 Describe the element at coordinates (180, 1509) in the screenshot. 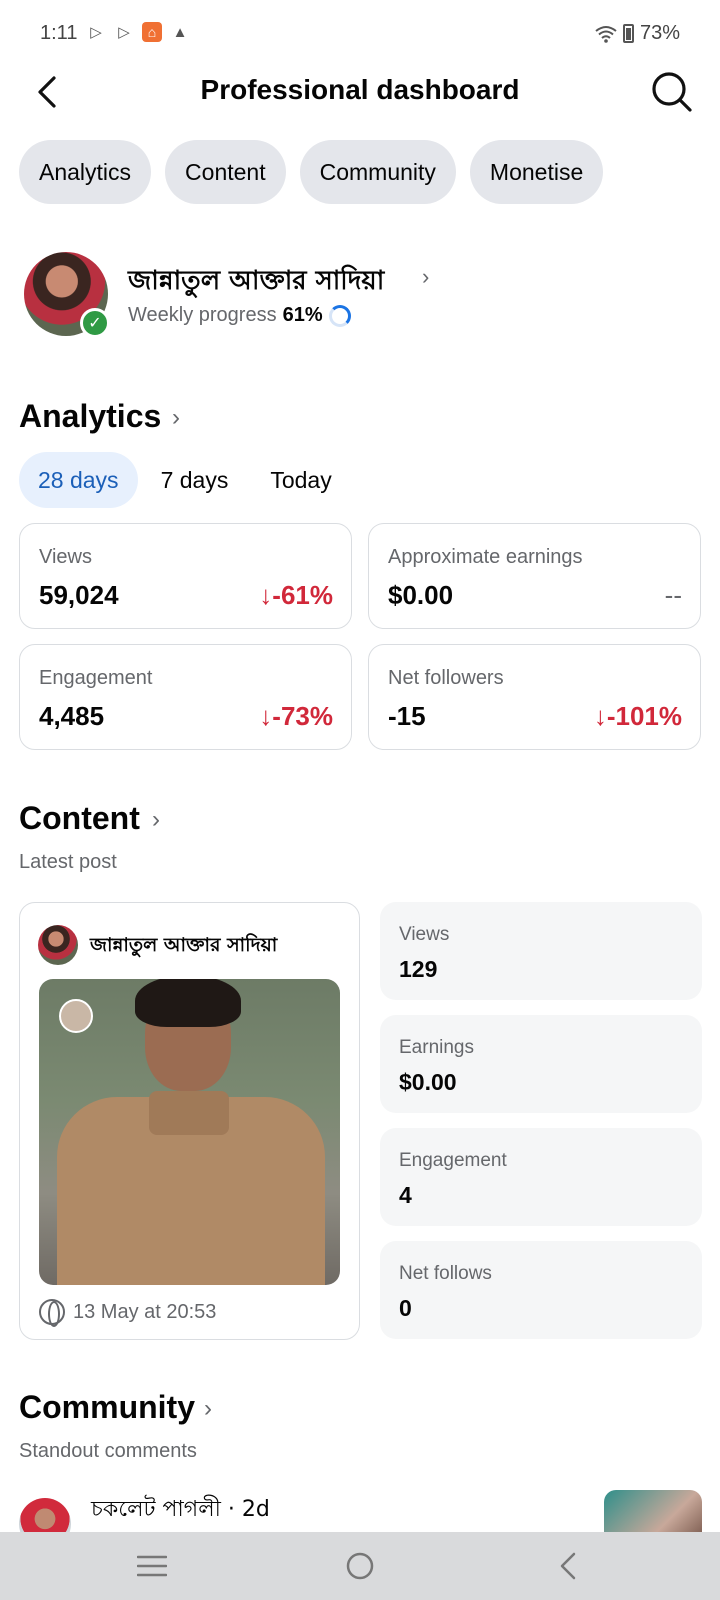

I see `comment-author: চকলেট পাগলী · 2d` at that location.